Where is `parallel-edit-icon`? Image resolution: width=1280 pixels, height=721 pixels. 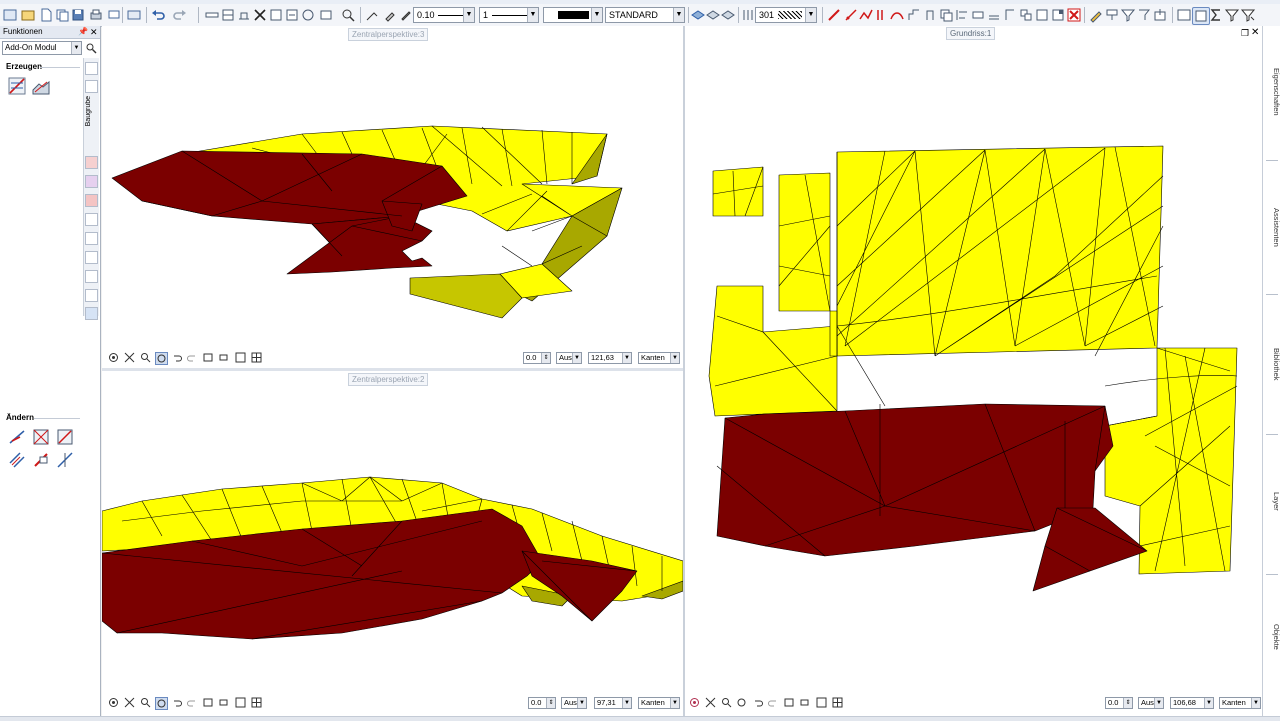
parallel-edit-icon is located at coordinates (17, 460).